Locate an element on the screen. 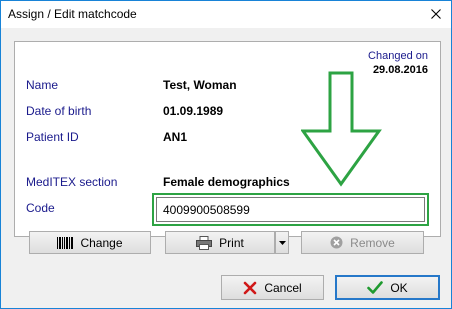 This screenshot has width=452, height=309. remove-button-label: Remove is located at coordinates (372, 242).